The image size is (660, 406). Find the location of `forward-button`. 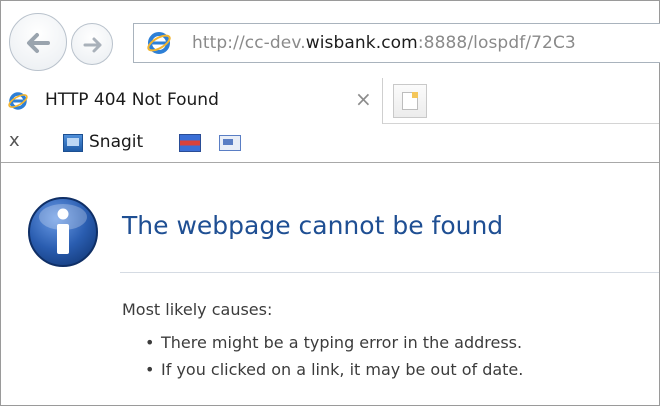

forward-button is located at coordinates (92, 44).